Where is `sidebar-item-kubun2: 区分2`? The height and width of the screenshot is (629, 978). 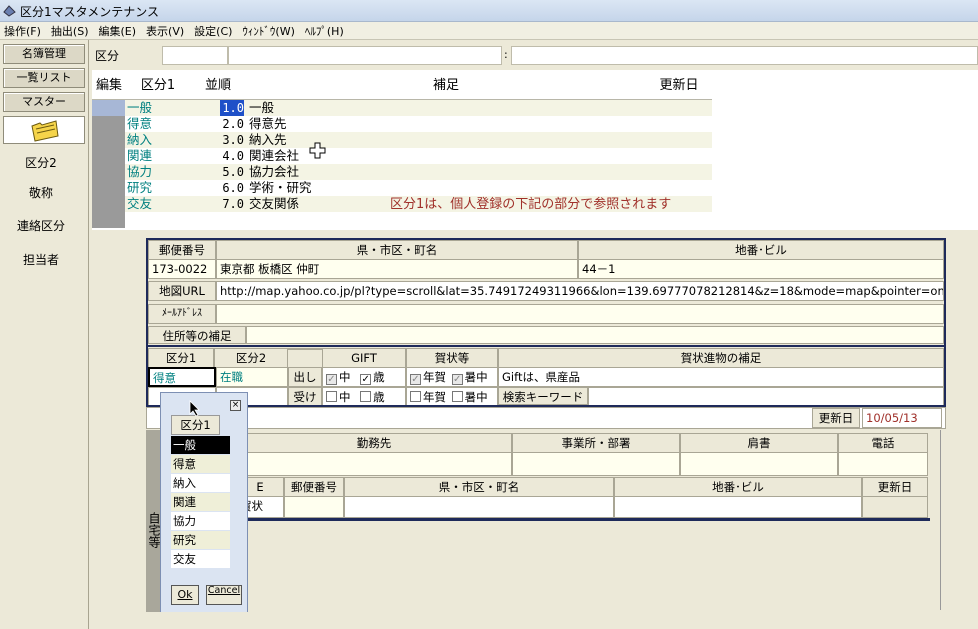
sidebar-item-kubun2: 区分2 is located at coordinates (41, 162).